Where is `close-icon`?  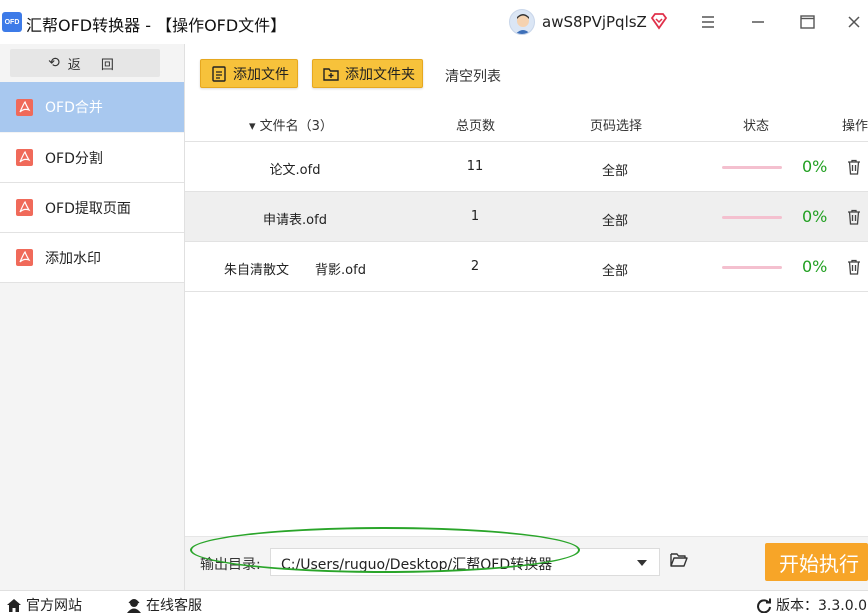 close-icon is located at coordinates (854, 22).